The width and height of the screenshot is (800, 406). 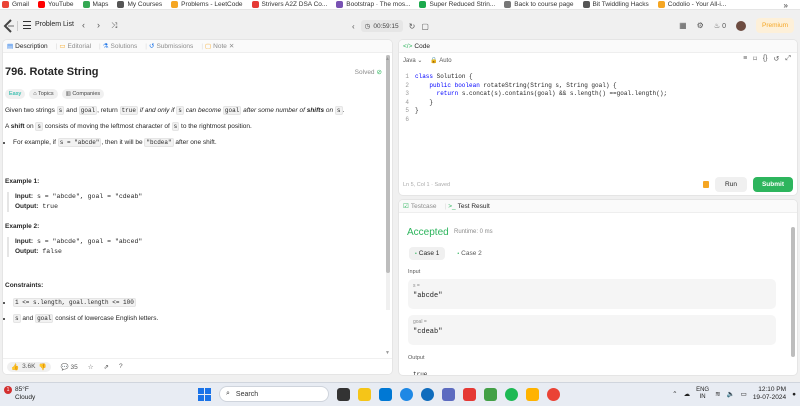 What do you see at coordinates (511, 394) in the screenshot?
I see `spotify-icon` at bounding box center [511, 394].